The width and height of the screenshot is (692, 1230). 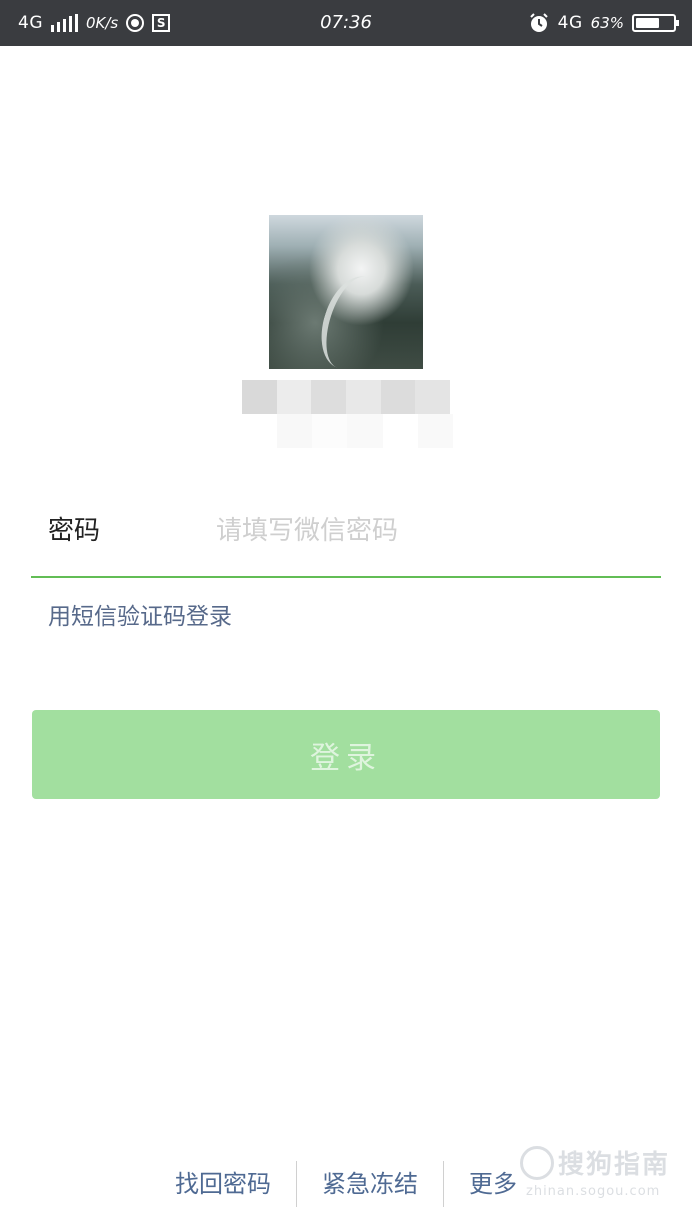 I want to click on watermark: 搜狗指南 zhinan.sogou.com, so click(x=600, y=1175).